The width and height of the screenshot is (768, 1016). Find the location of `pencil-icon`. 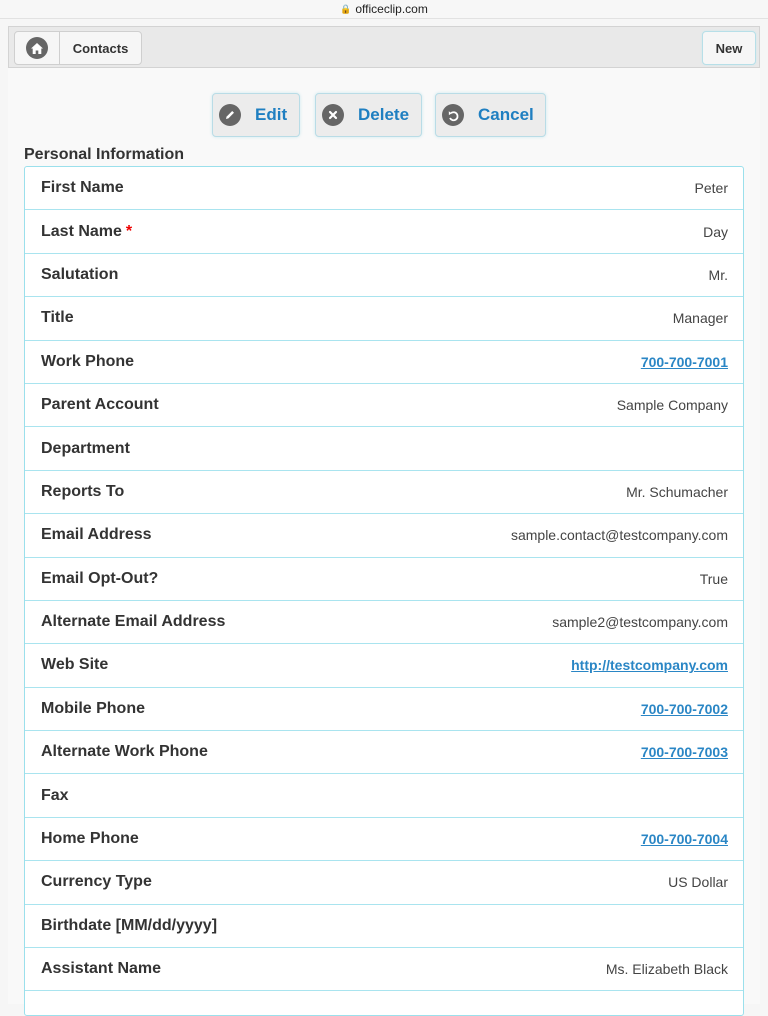

pencil-icon is located at coordinates (230, 115).